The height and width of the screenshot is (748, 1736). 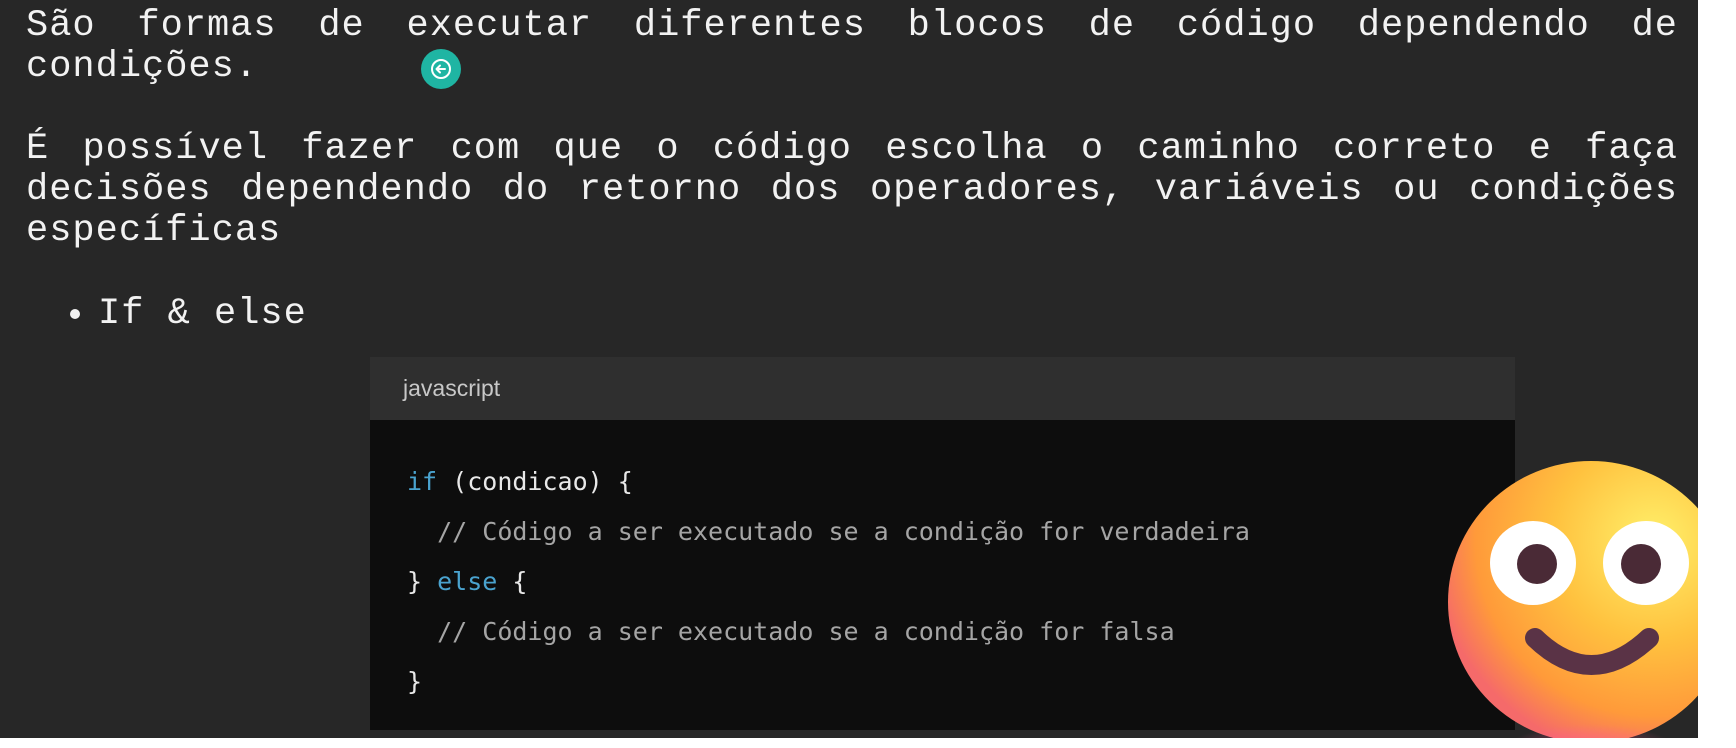 What do you see at coordinates (512, 581) in the screenshot?
I see `code-text: {` at bounding box center [512, 581].